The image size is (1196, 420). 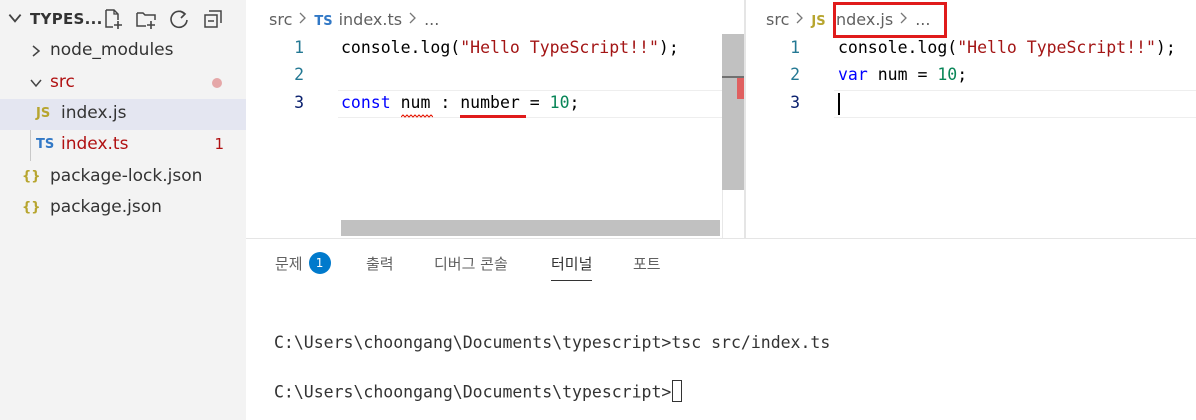 I want to click on new-file-icon, so click(x=113, y=19).